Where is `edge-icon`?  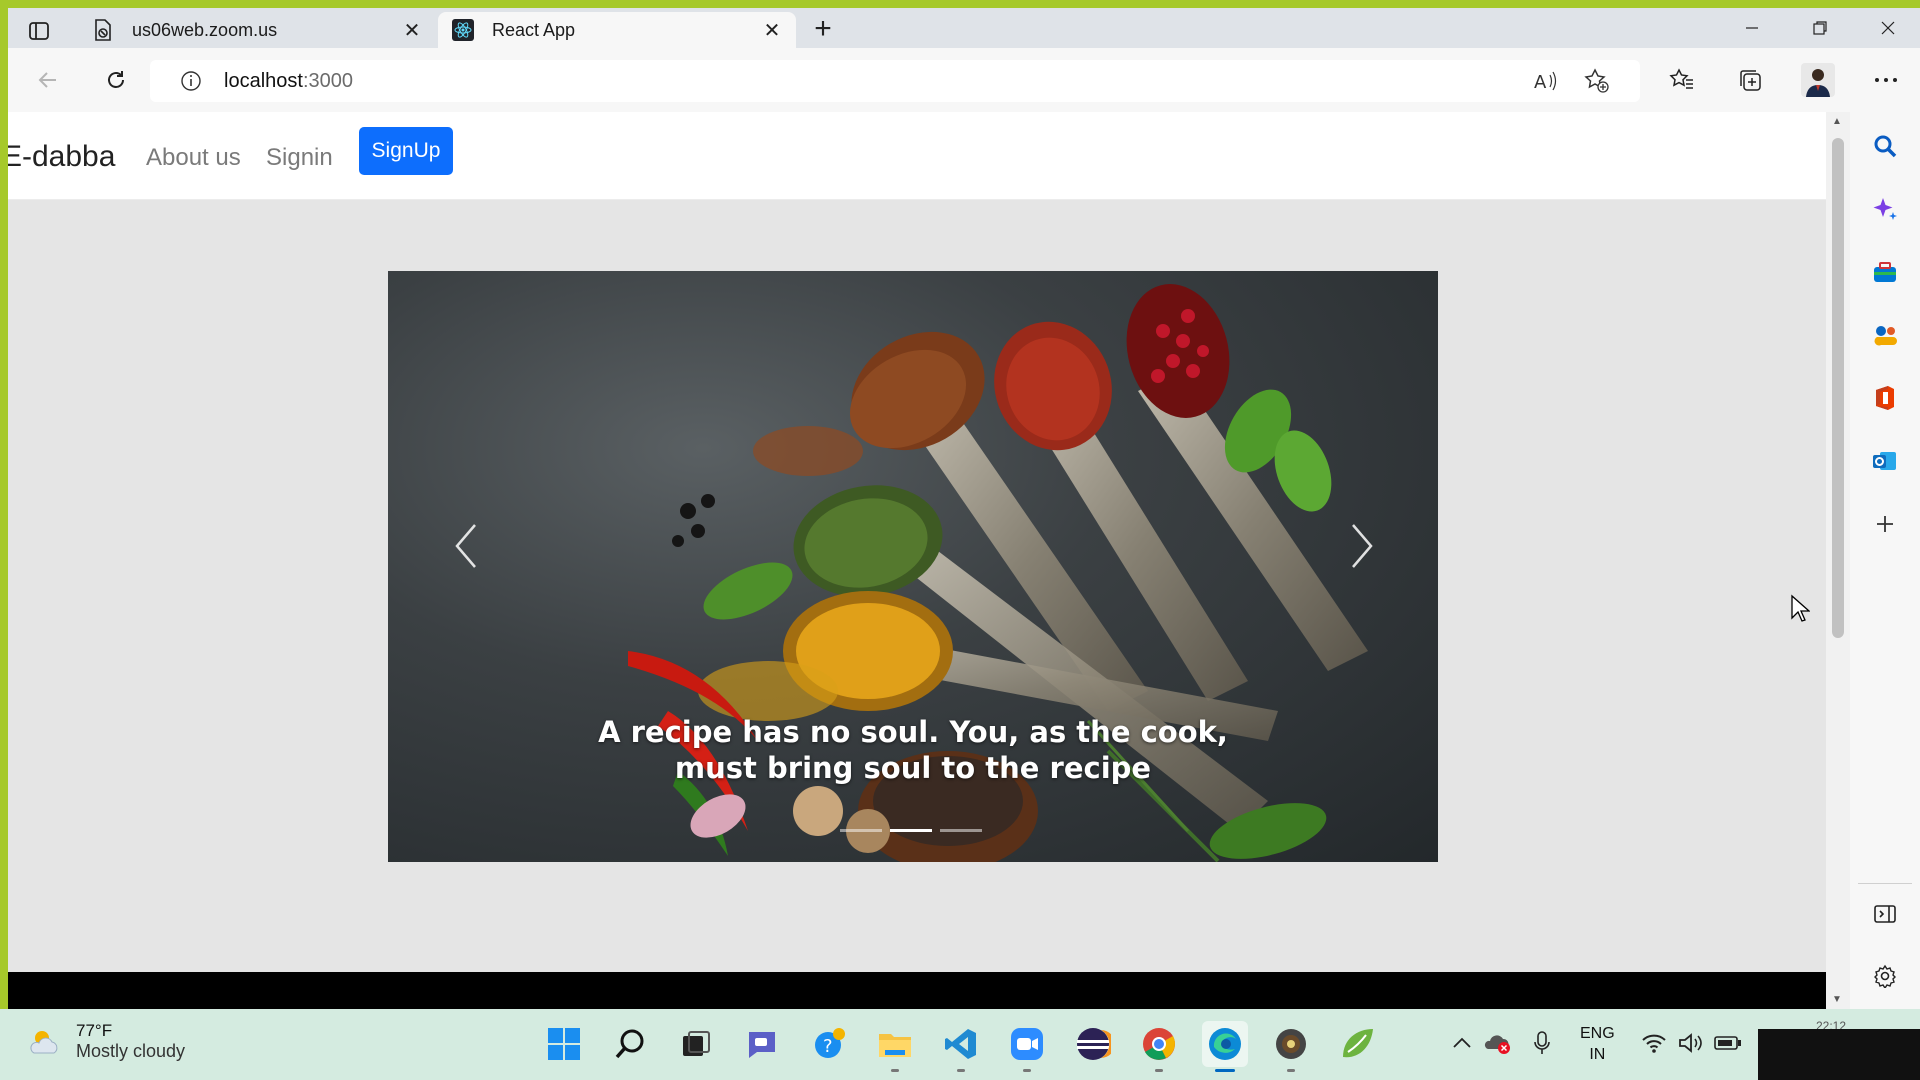 edge-icon is located at coordinates (1225, 1046).